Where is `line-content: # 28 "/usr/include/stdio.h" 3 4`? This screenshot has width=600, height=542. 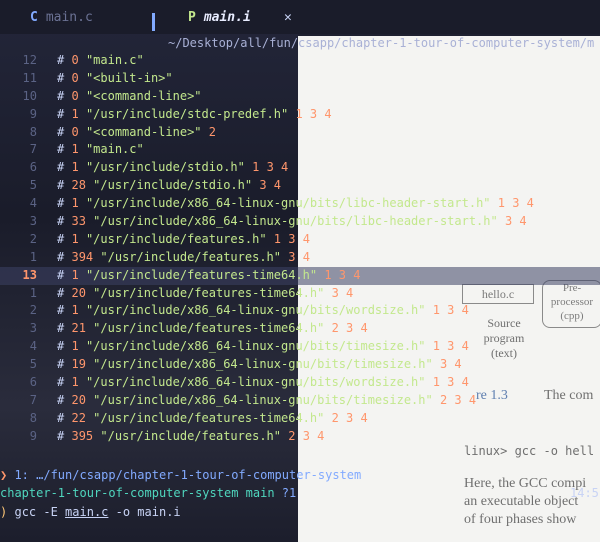
line-content: # 28 "/usr/include/stdio.h" 3 4 is located at coordinates (169, 186).